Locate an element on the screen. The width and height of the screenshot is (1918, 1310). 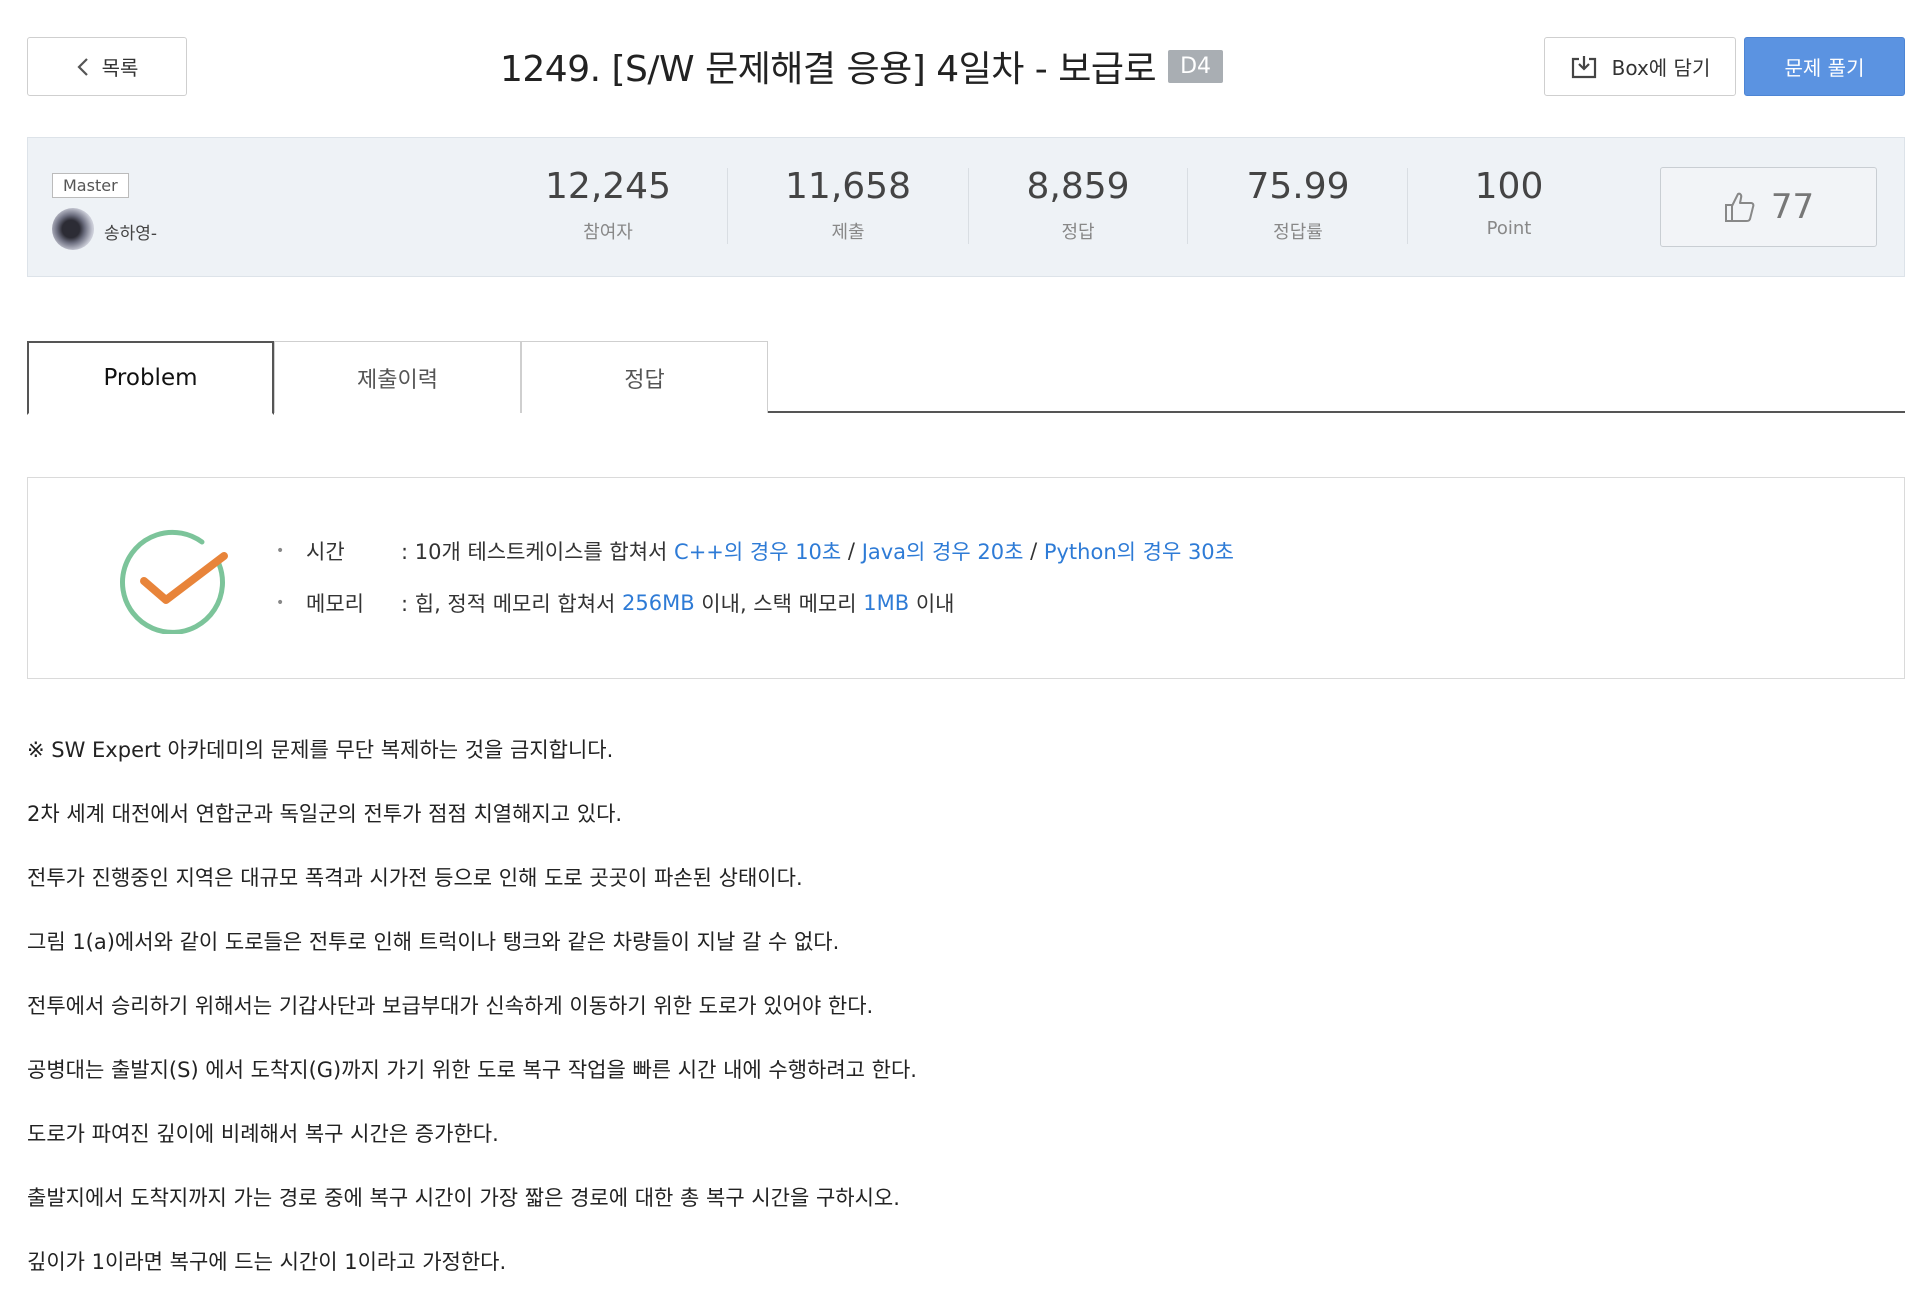
box-label: Box에 담기 is located at coordinates (1661, 68).